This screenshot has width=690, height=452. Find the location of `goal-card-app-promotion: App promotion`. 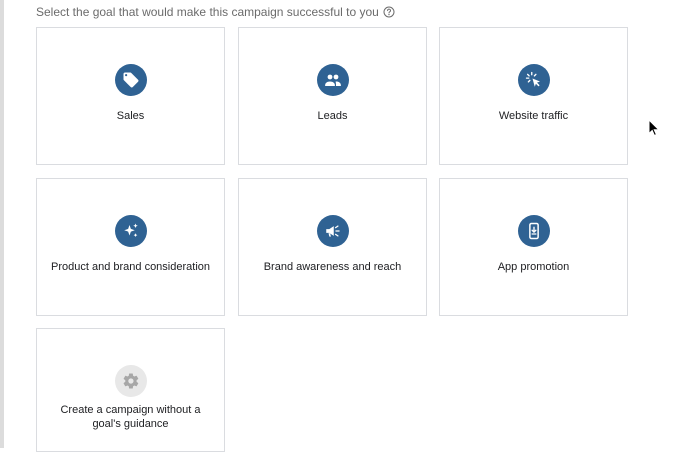

goal-card-app-promotion: App promotion is located at coordinates (533, 247).